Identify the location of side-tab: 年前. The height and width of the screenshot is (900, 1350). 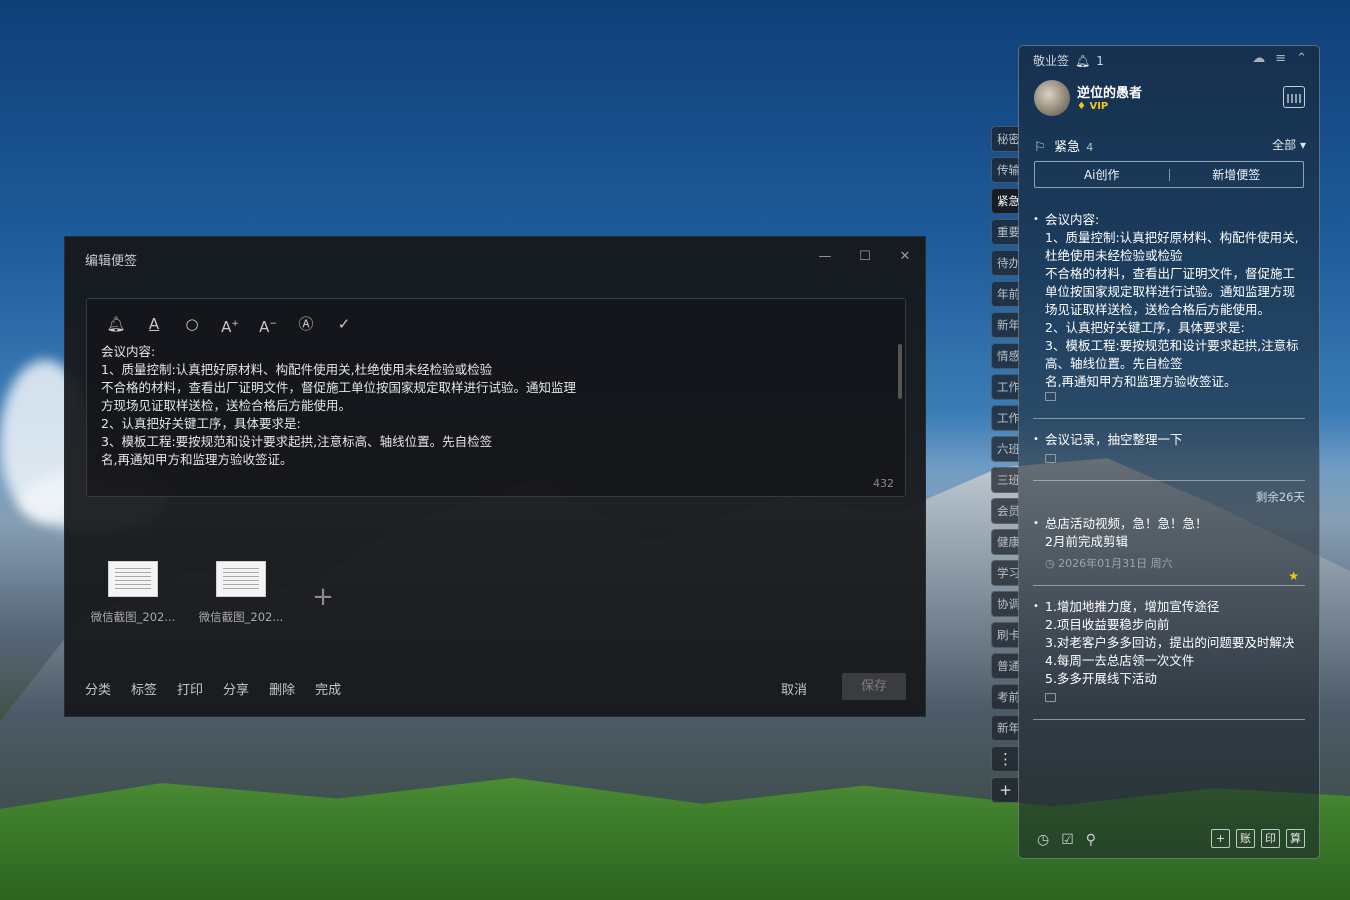
(1005, 294).